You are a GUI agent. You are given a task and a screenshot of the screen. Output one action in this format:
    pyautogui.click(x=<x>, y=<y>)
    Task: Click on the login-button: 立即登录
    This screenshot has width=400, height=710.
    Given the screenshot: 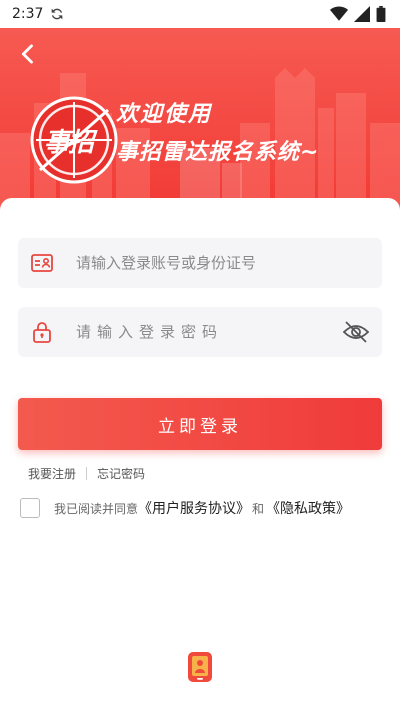 What is the action you would take?
    pyautogui.click(x=200, y=424)
    